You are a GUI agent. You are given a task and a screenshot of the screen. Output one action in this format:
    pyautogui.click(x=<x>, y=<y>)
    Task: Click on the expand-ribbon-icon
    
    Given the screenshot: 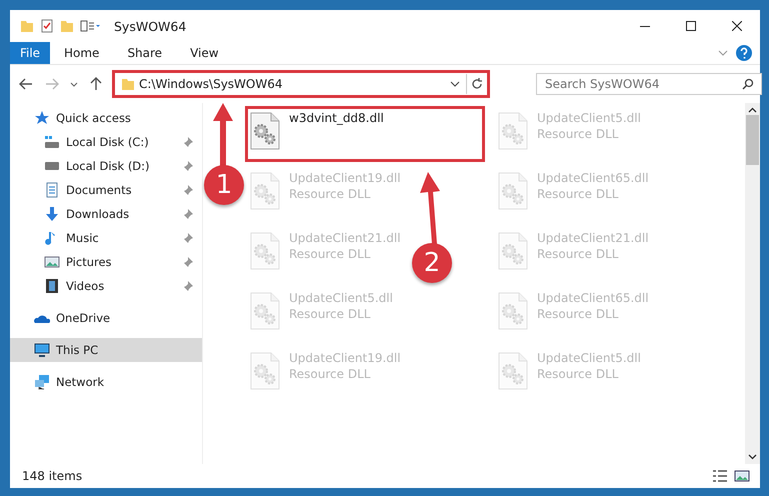 What is the action you would take?
    pyautogui.click(x=723, y=53)
    